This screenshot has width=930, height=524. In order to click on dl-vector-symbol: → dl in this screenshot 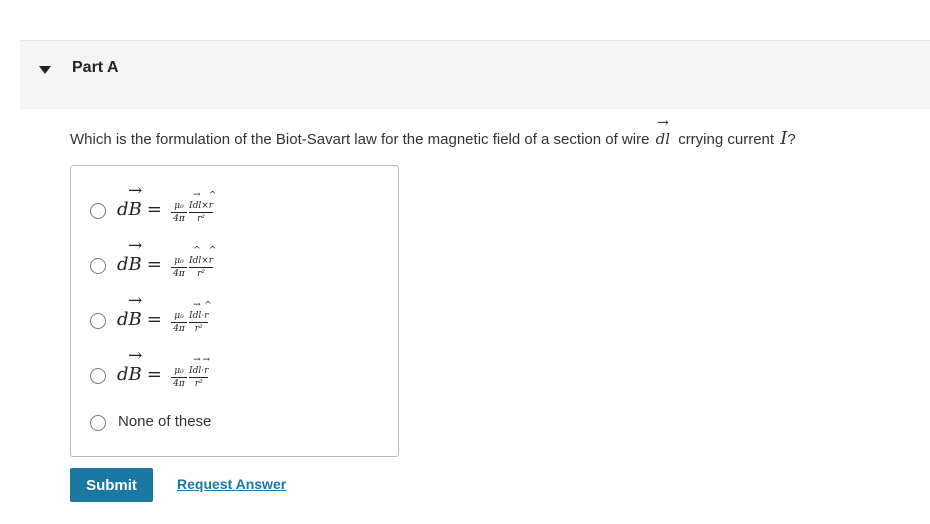, I will do `click(663, 131)`.